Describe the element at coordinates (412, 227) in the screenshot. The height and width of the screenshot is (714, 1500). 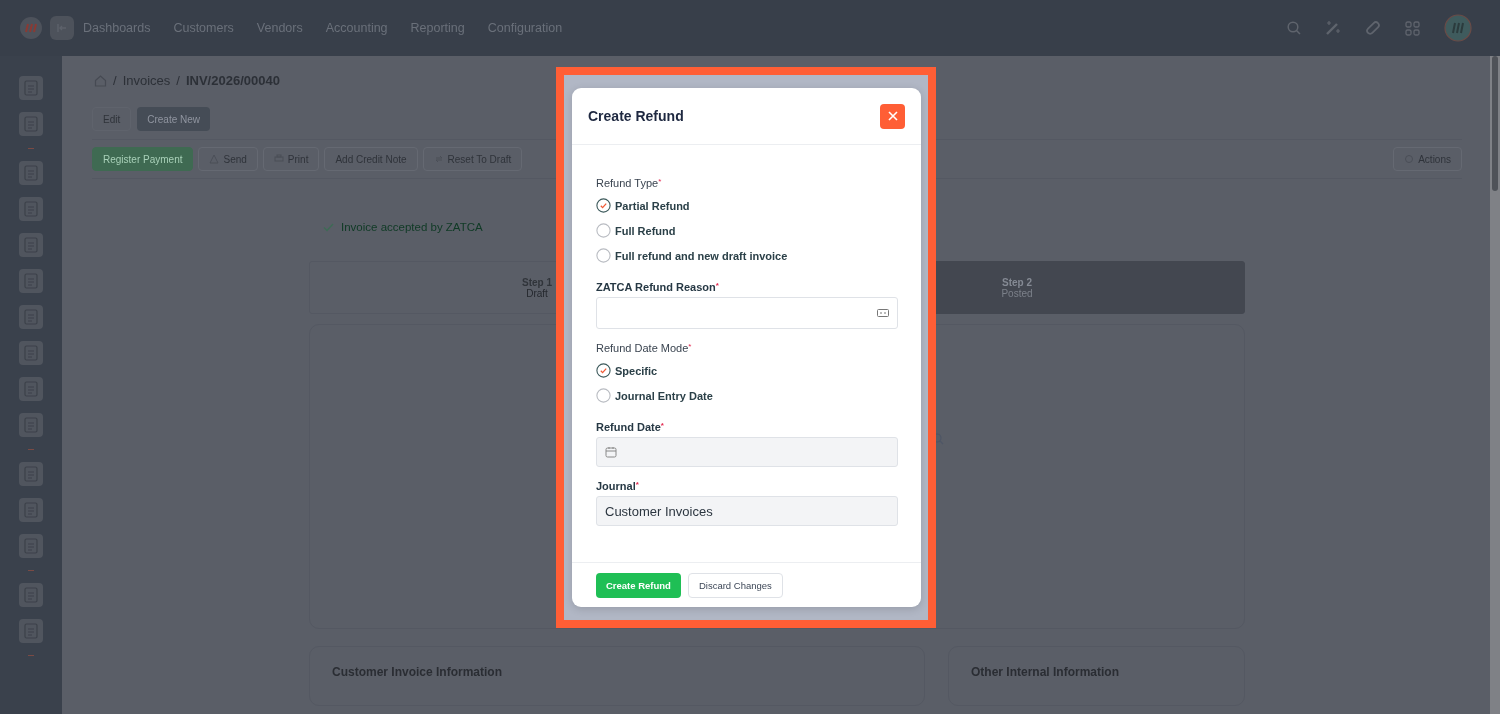
I see `status-message: Invoice accepted by ZATCA` at that location.